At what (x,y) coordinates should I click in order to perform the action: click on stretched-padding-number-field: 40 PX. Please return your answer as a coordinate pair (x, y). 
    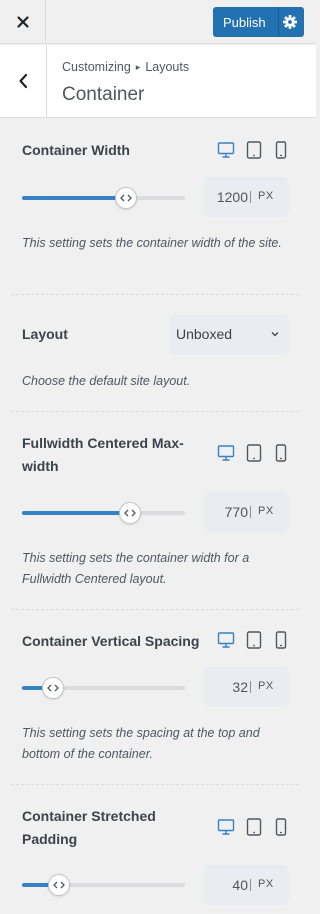
    Looking at the image, I should click on (246, 885).